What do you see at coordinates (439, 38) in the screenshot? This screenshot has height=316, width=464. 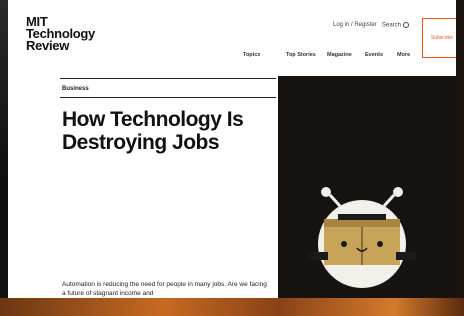 I see `subscribe-button: Subscribe` at bounding box center [439, 38].